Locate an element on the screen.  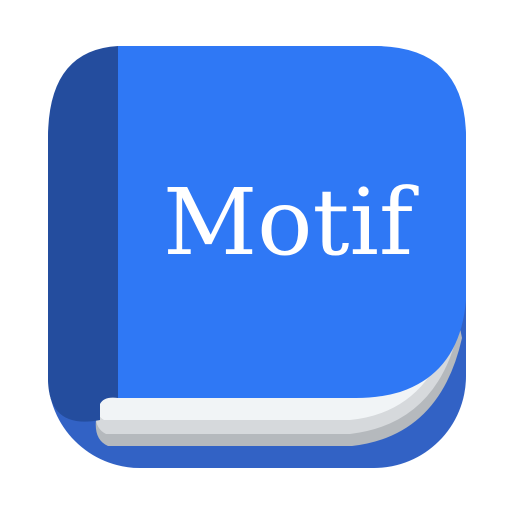
app-title: Motif is located at coordinates (288, 222).